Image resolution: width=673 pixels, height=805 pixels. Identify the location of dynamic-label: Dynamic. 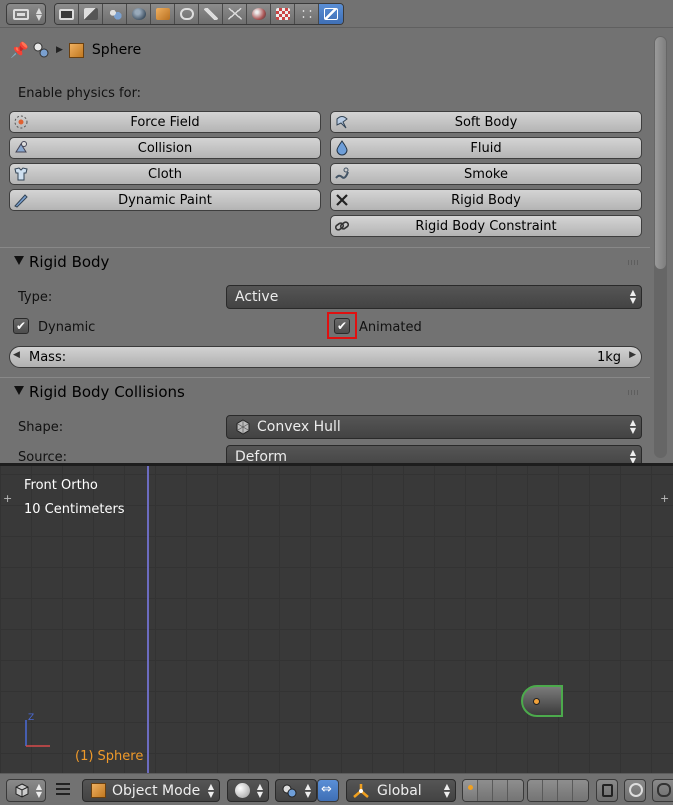
(67, 327).